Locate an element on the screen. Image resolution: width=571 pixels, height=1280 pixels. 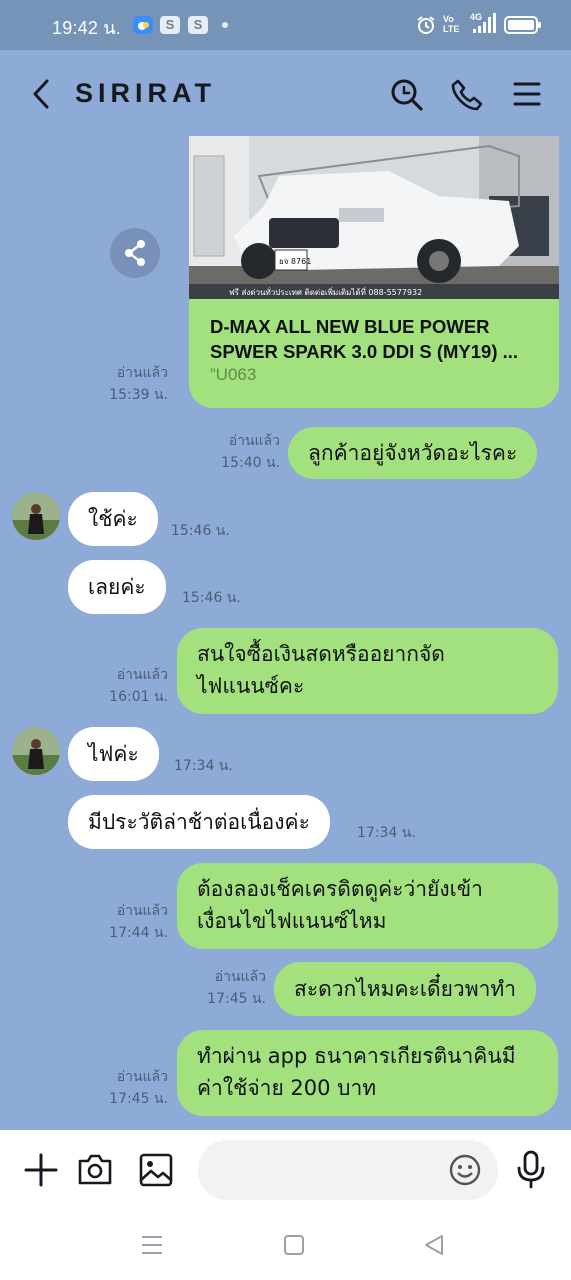
microphone-icon is located at coordinates (531, 1172).